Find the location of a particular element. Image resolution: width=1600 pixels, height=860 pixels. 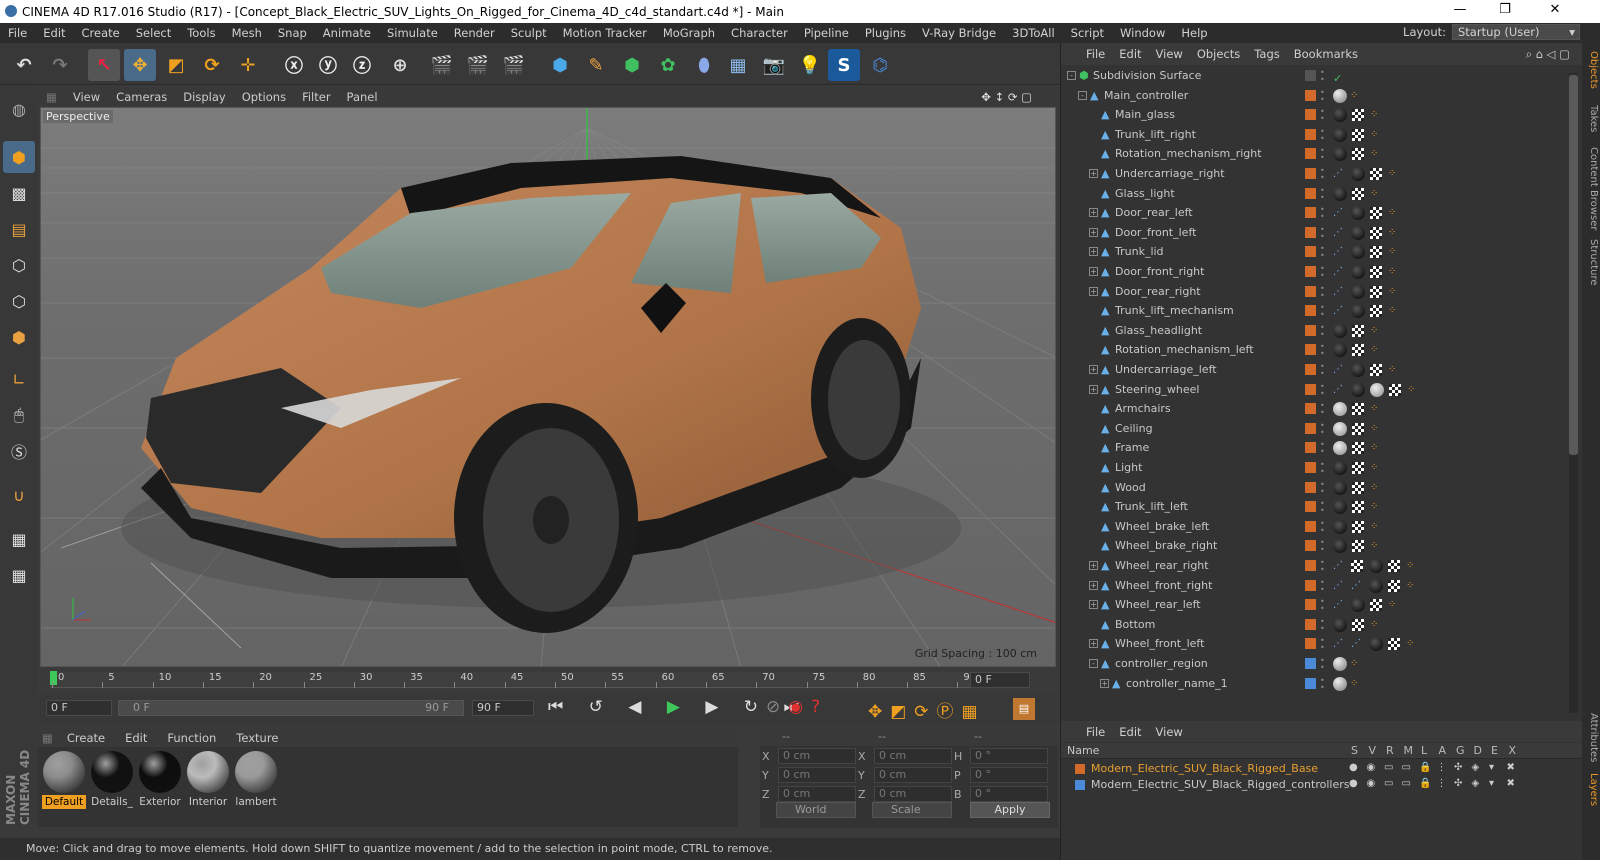

minimize-button: — is located at coordinates (1460, 9).